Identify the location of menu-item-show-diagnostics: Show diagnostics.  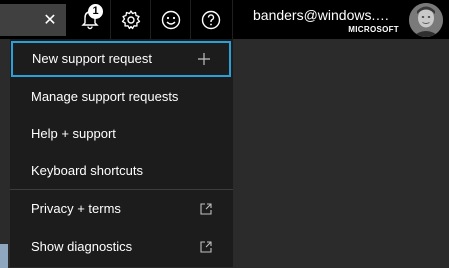
(121, 246).